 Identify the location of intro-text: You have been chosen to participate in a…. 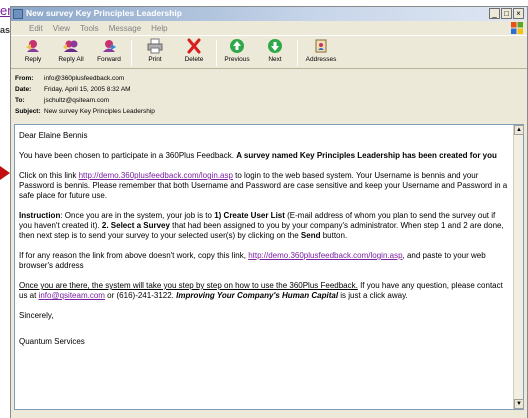
(128, 155).